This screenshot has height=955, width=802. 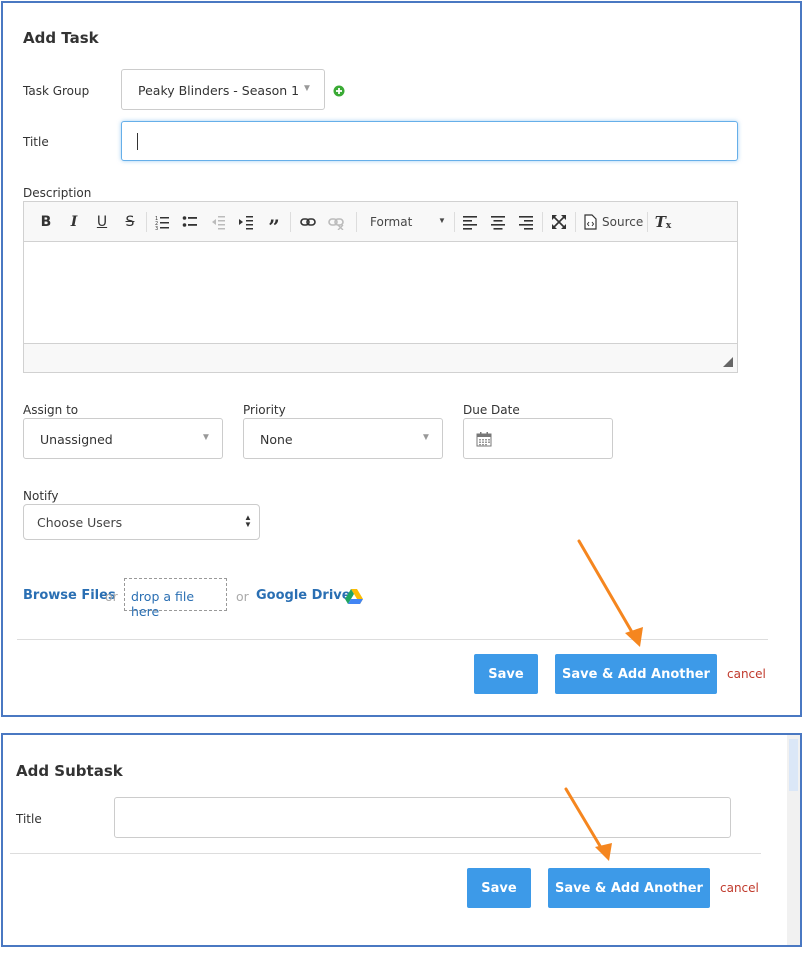 I want to click on google-drive-link: Google Drive, so click(x=303, y=595).